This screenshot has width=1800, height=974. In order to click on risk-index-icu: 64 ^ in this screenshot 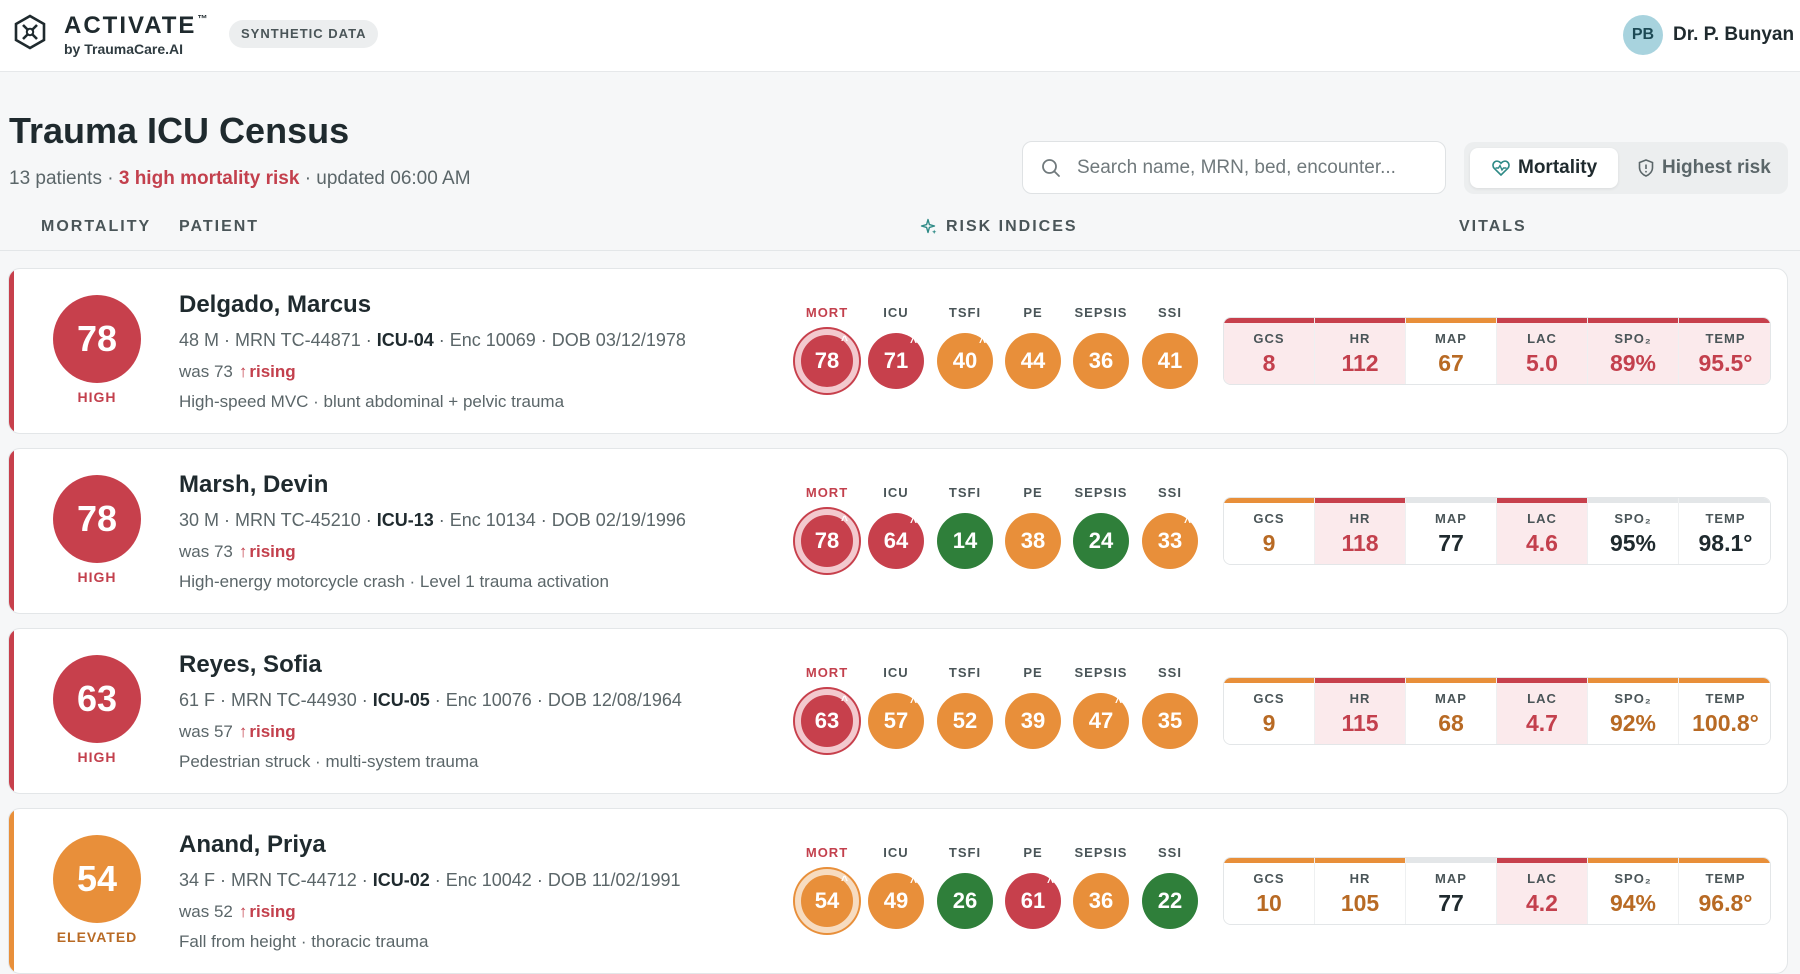, I will do `click(896, 541)`.